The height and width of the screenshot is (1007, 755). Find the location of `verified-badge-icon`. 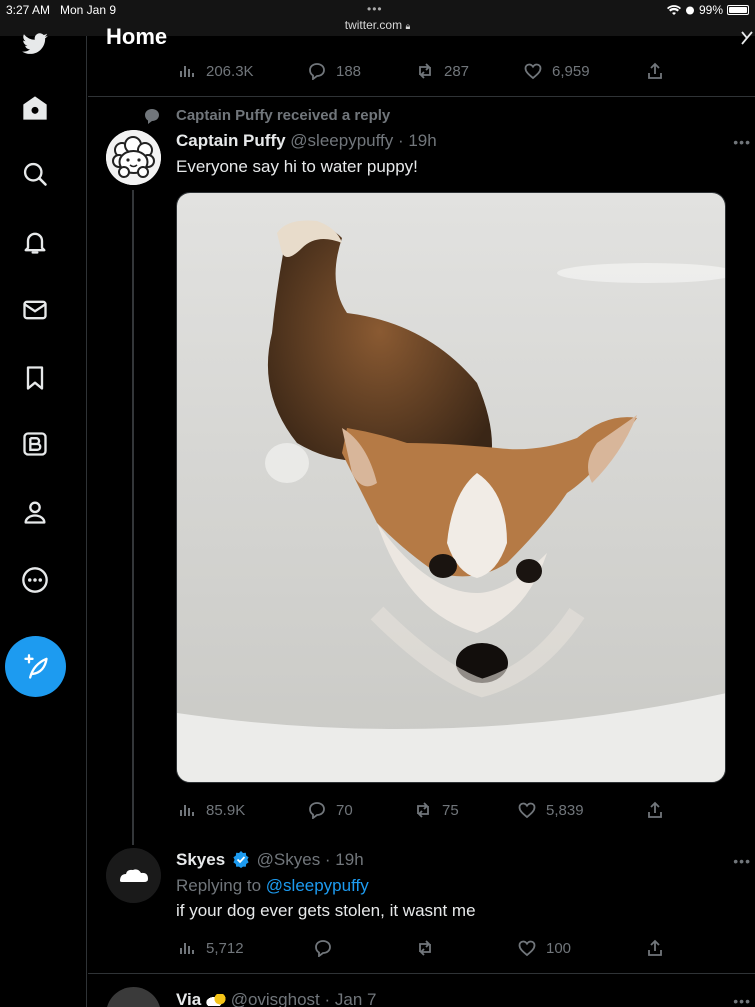

verified-badge-icon is located at coordinates (241, 859).